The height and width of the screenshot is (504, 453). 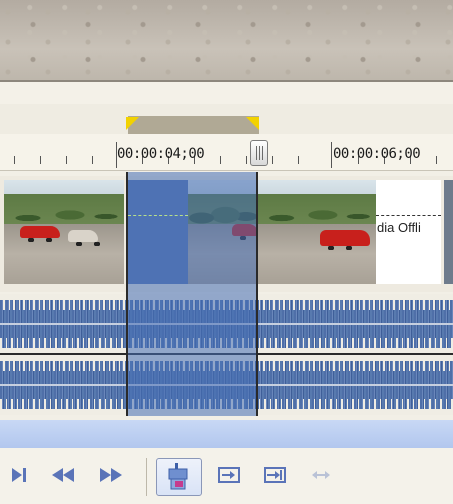 What do you see at coordinates (408, 215) in the screenshot?
I see `fade-envelope-line` at bounding box center [408, 215].